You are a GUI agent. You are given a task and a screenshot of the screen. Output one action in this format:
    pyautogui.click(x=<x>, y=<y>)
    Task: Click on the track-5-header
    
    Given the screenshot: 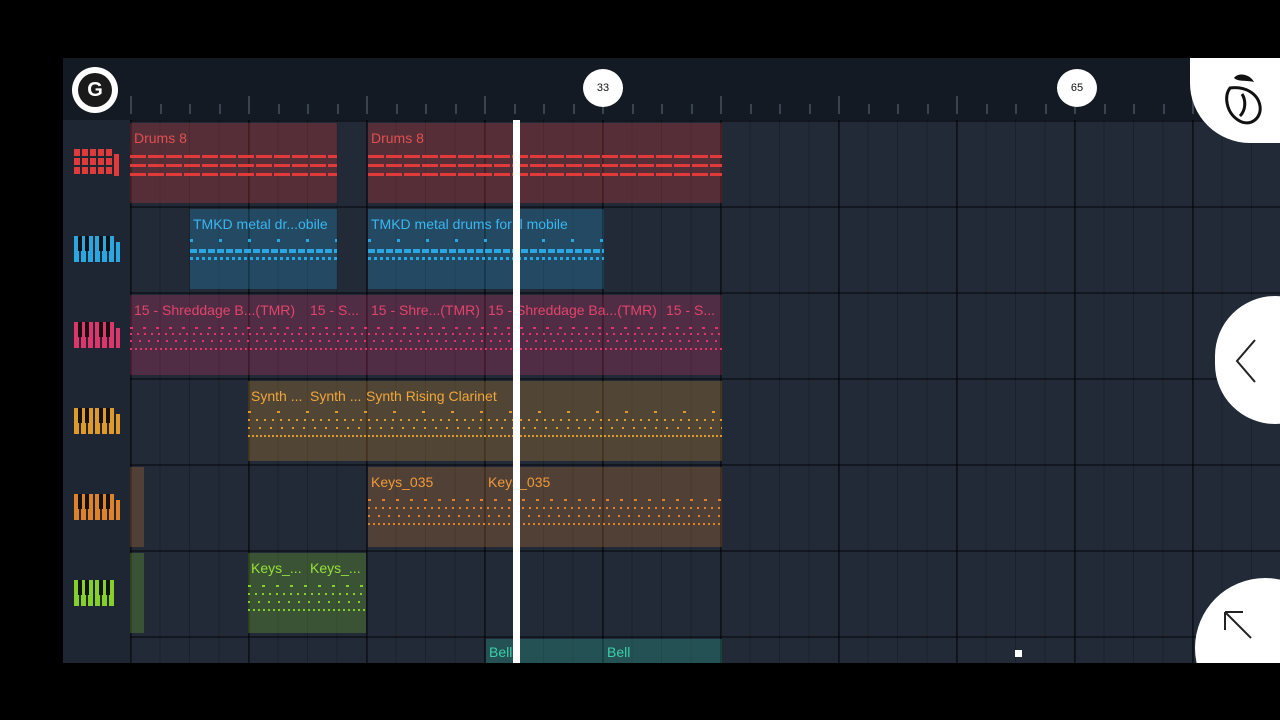 What is the action you would take?
    pyautogui.click(x=96, y=507)
    